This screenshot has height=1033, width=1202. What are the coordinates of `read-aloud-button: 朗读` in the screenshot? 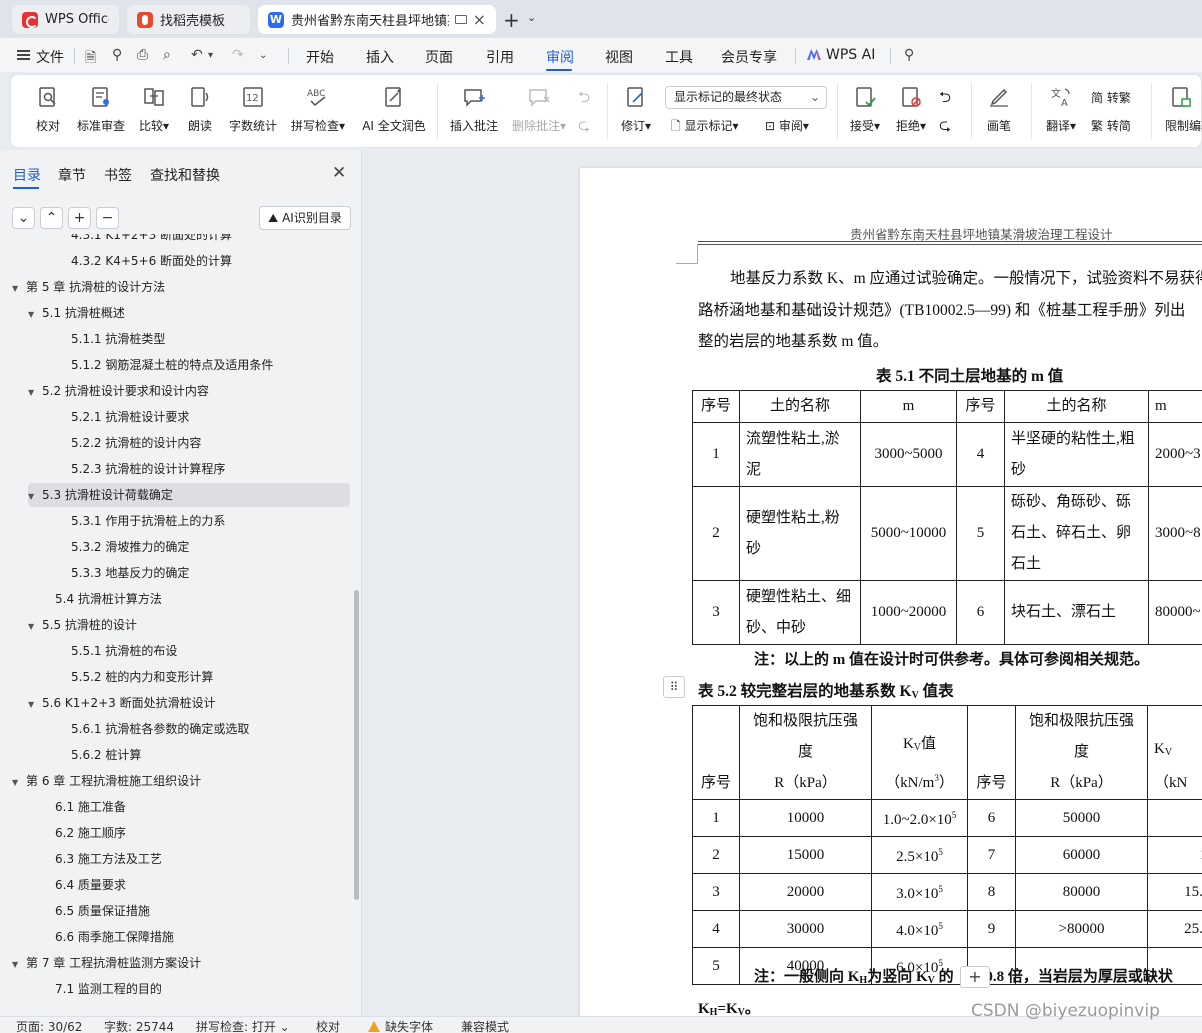 It's located at (200, 112).